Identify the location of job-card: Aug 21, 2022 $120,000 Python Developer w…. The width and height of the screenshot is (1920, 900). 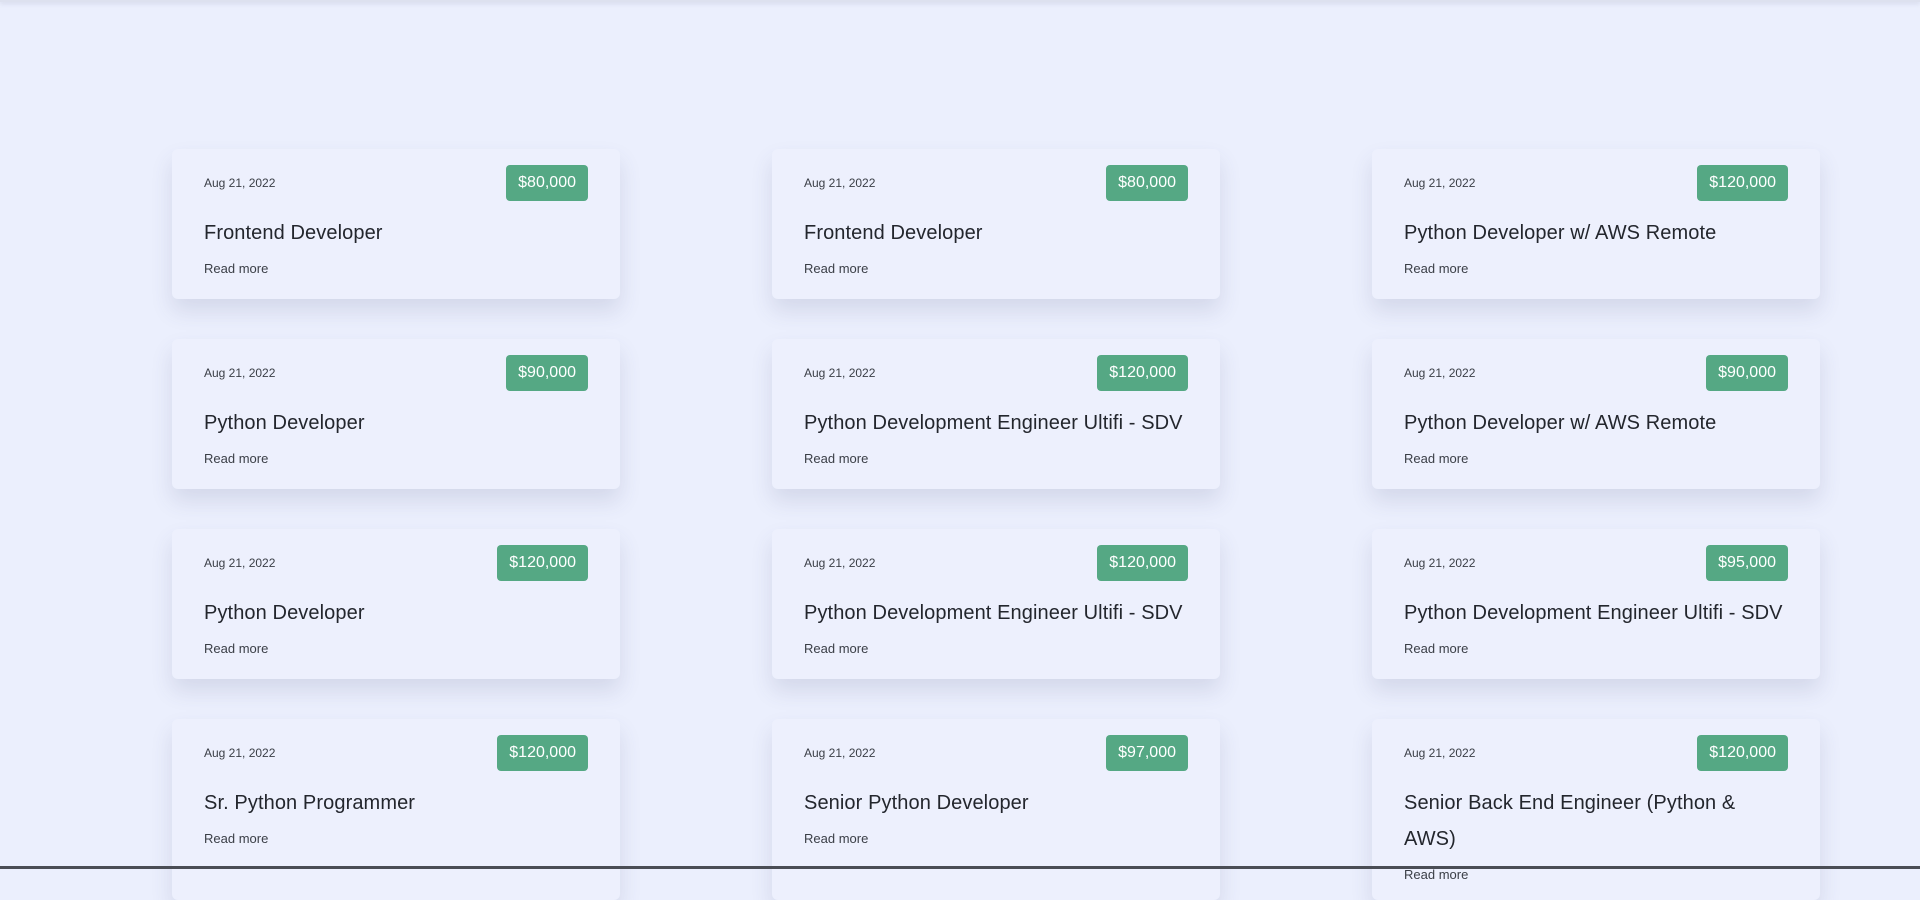
(1596, 224).